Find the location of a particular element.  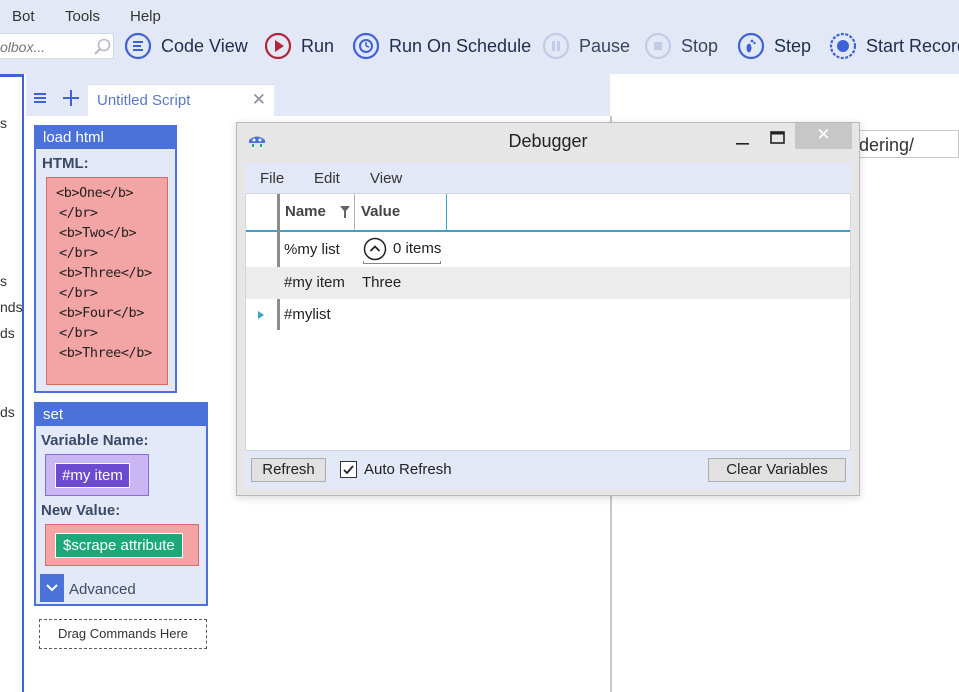

menu-help: Help is located at coordinates (145, 16).